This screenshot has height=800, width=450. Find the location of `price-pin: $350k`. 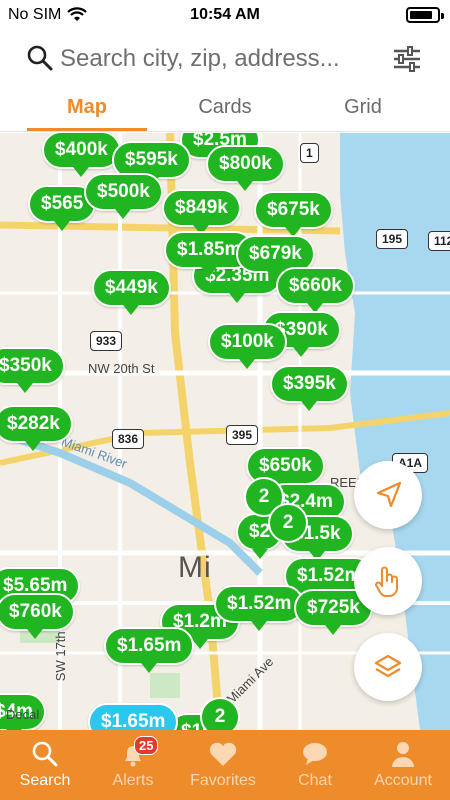

price-pin: $350k is located at coordinates (32, 370).